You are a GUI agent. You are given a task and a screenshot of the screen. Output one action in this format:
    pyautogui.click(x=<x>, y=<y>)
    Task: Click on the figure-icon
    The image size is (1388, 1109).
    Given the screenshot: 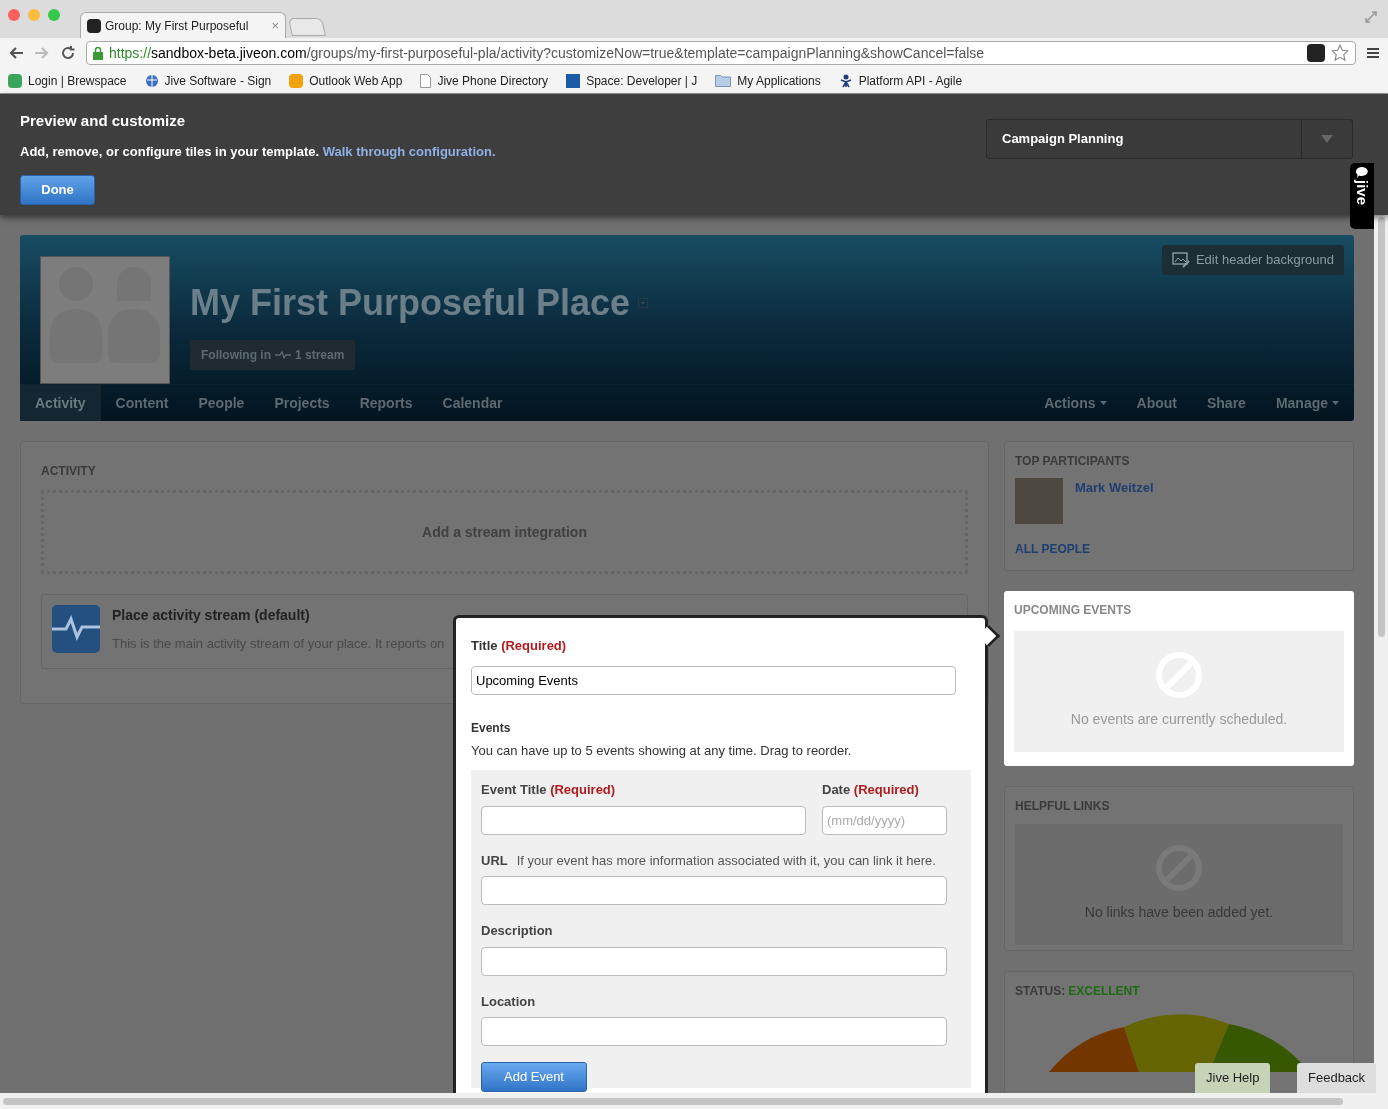 What is the action you would take?
    pyautogui.click(x=845, y=80)
    